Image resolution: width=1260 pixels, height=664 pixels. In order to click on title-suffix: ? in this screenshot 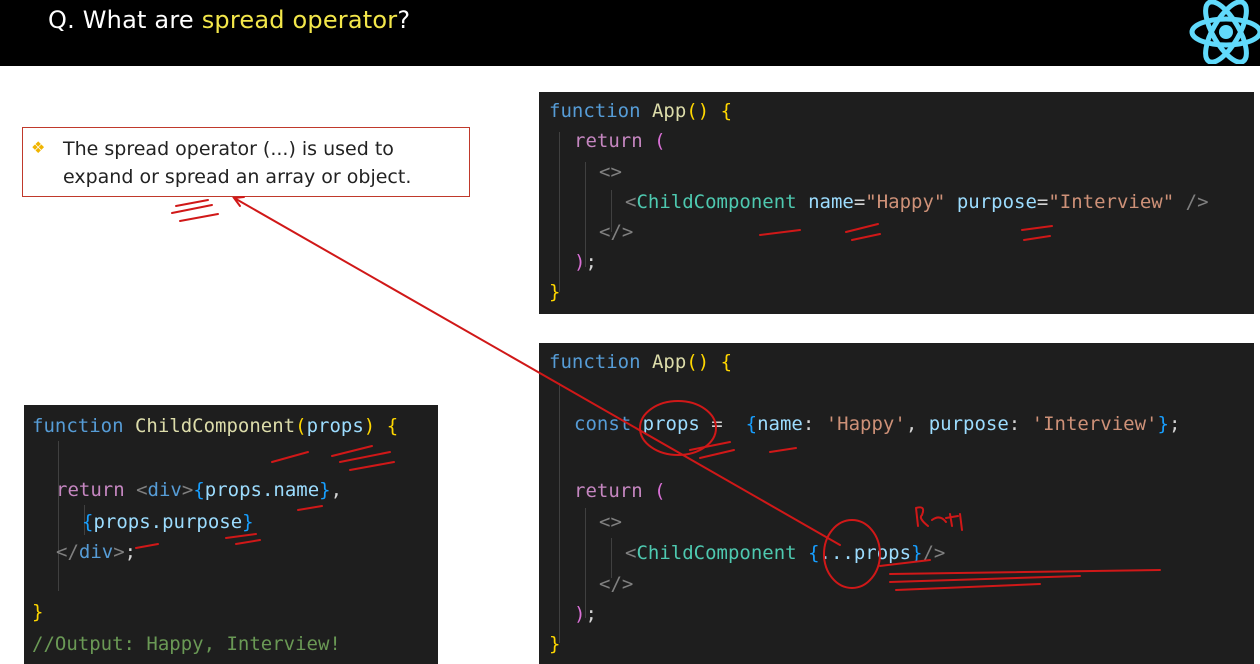, I will do `click(404, 20)`.